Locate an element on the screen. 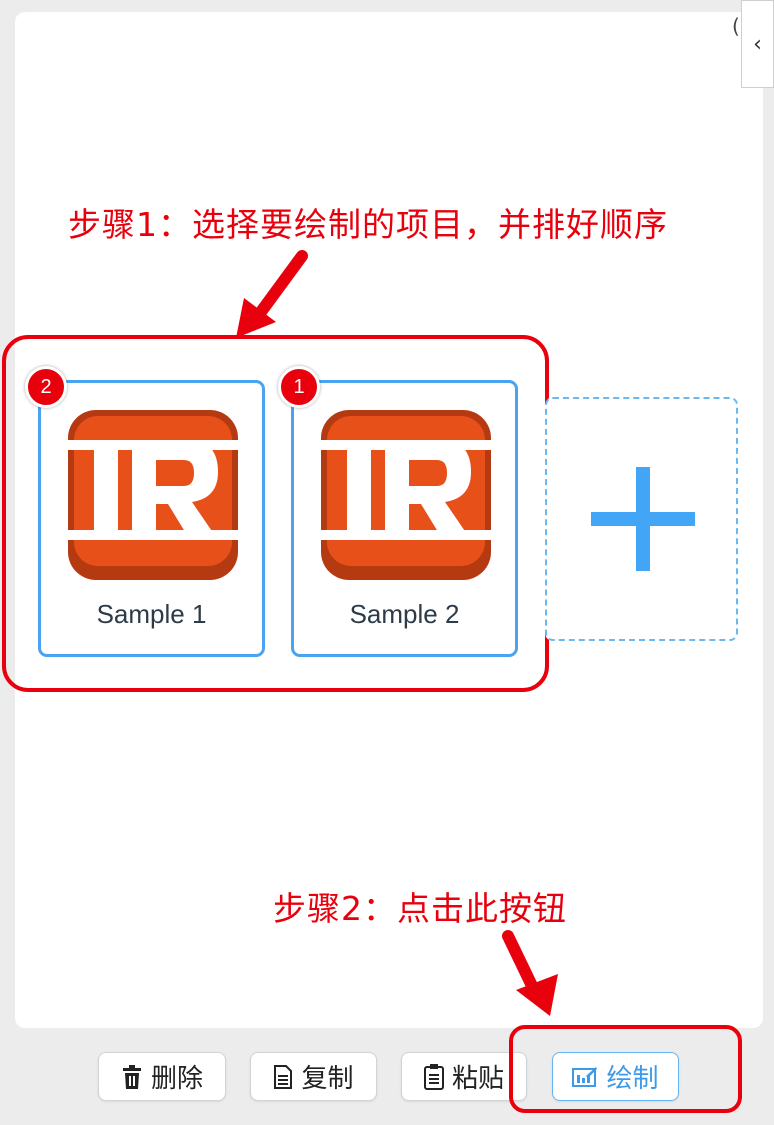 This screenshot has width=774, height=1125. corner-glyph: ( is located at coordinates (736, 26).